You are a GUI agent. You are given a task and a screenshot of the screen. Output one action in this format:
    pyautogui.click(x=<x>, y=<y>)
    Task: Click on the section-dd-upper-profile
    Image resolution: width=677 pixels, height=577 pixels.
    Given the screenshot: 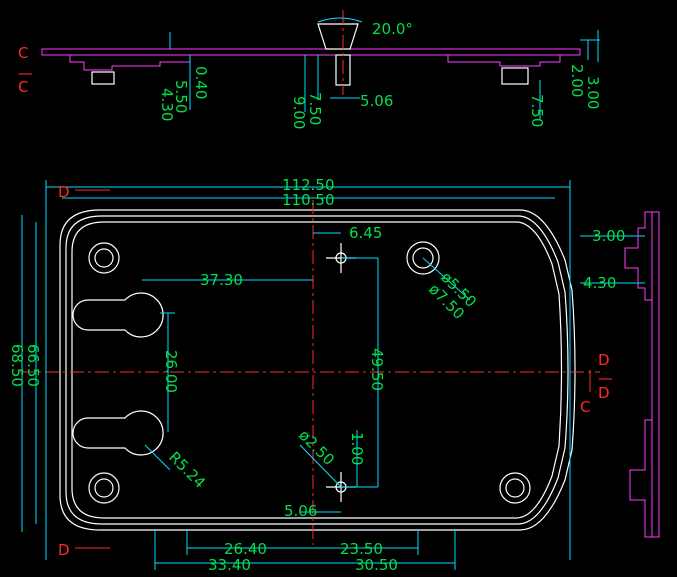 What is the action you would take?
    pyautogui.click(x=638, y=256)
    